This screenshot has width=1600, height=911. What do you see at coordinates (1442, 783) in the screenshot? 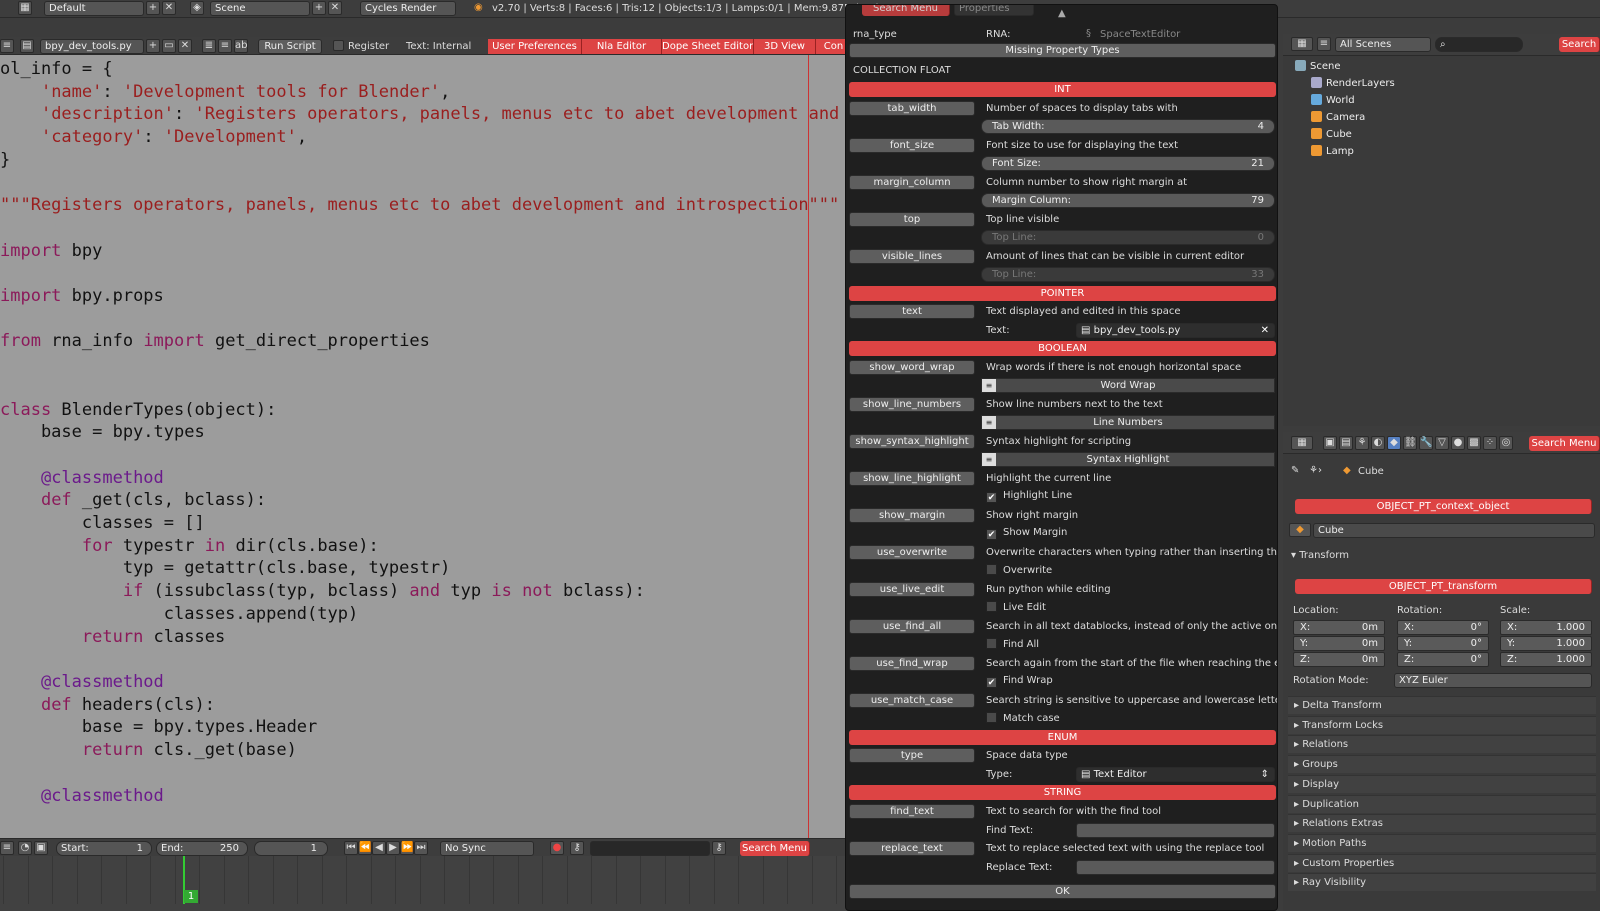
I see `subpanel-header: ▸ Display` at bounding box center [1442, 783].